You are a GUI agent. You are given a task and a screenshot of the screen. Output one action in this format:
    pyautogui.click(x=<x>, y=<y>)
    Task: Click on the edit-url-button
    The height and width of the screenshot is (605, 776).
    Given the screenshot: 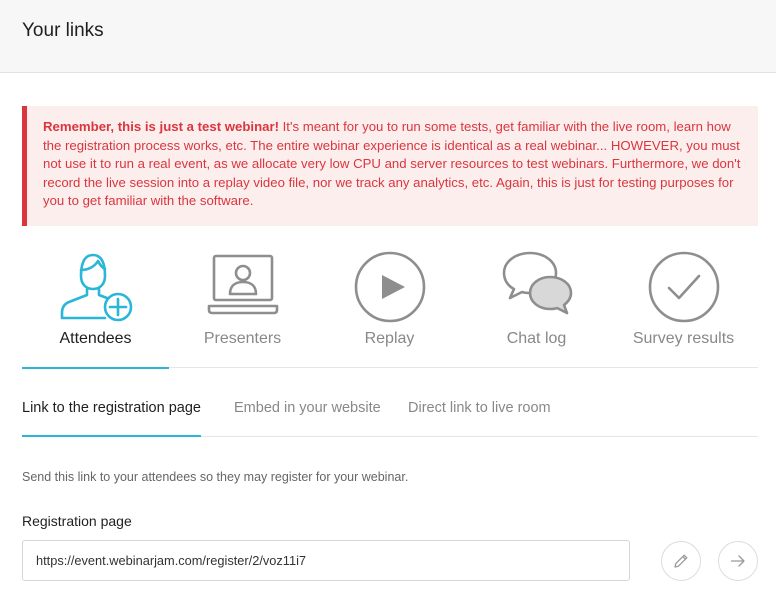 What is the action you would take?
    pyautogui.click(x=681, y=561)
    